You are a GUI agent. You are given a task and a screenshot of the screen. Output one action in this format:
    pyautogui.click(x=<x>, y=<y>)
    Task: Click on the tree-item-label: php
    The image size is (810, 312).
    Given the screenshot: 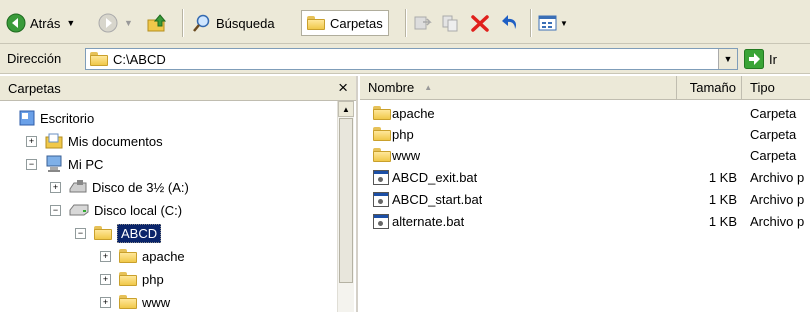 What is the action you would take?
    pyautogui.click(x=153, y=279)
    